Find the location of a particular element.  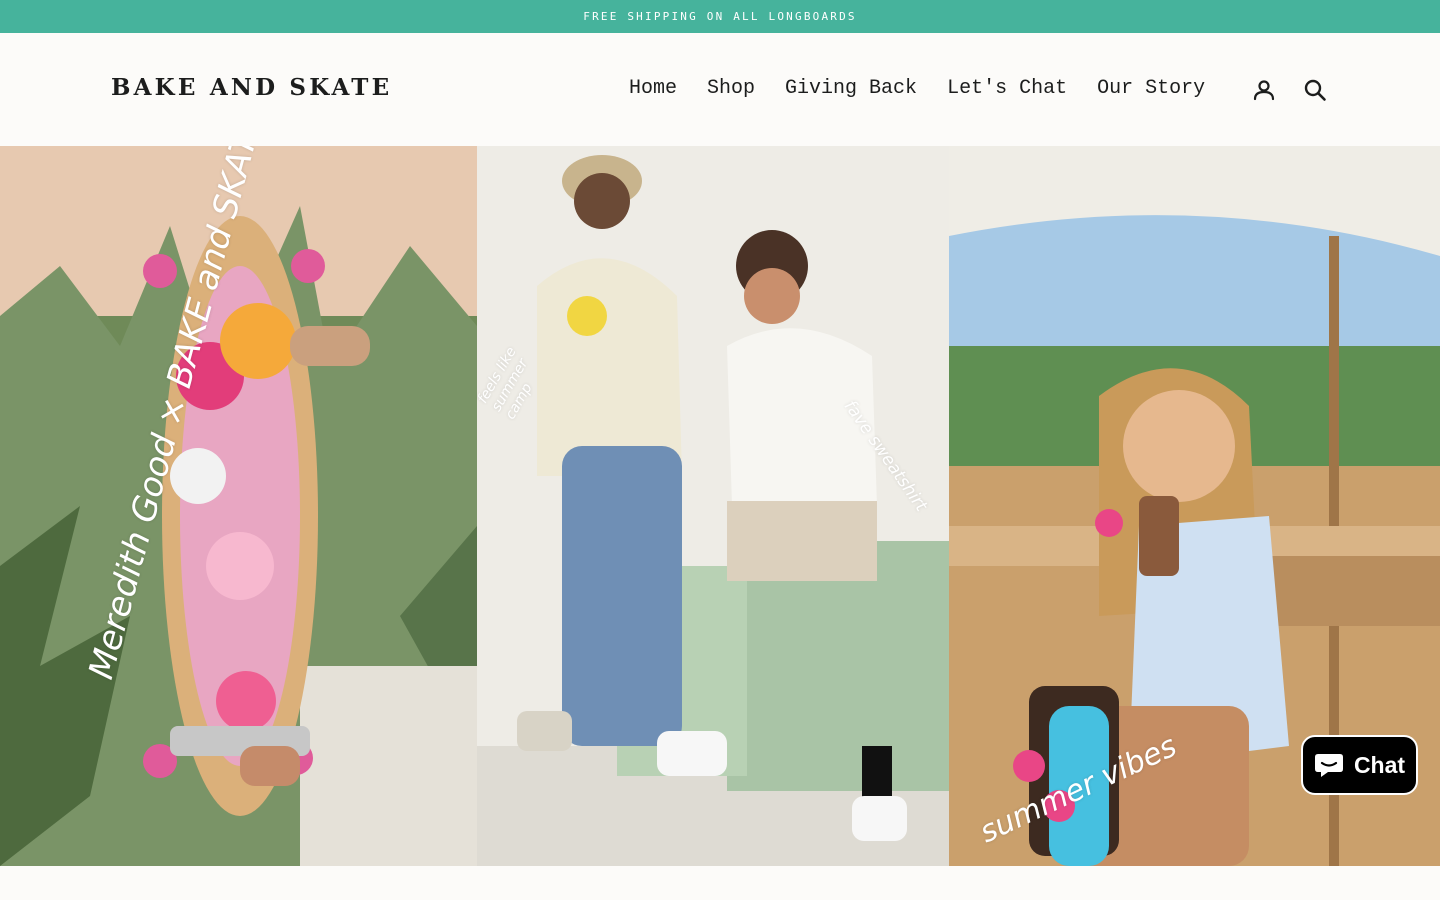

chat-button-label: Chat is located at coordinates (1379, 764).